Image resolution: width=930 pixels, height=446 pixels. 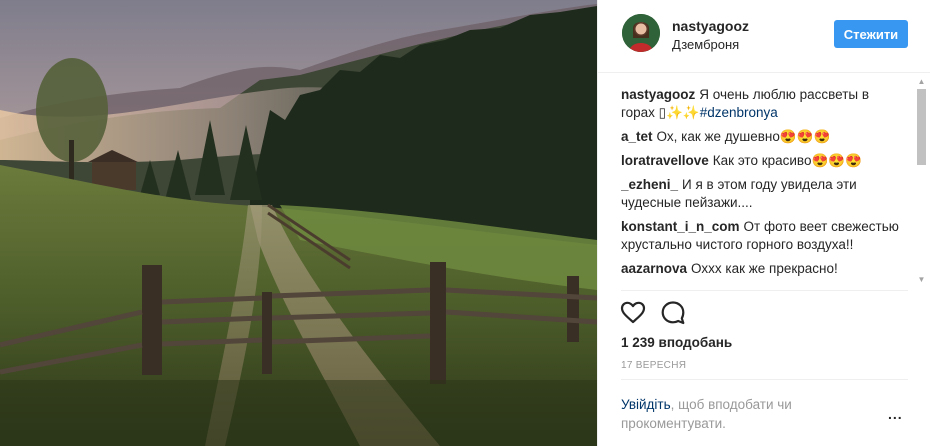 What do you see at coordinates (680, 226) in the screenshot?
I see `comment-username: konstant_i_n_com` at bounding box center [680, 226].